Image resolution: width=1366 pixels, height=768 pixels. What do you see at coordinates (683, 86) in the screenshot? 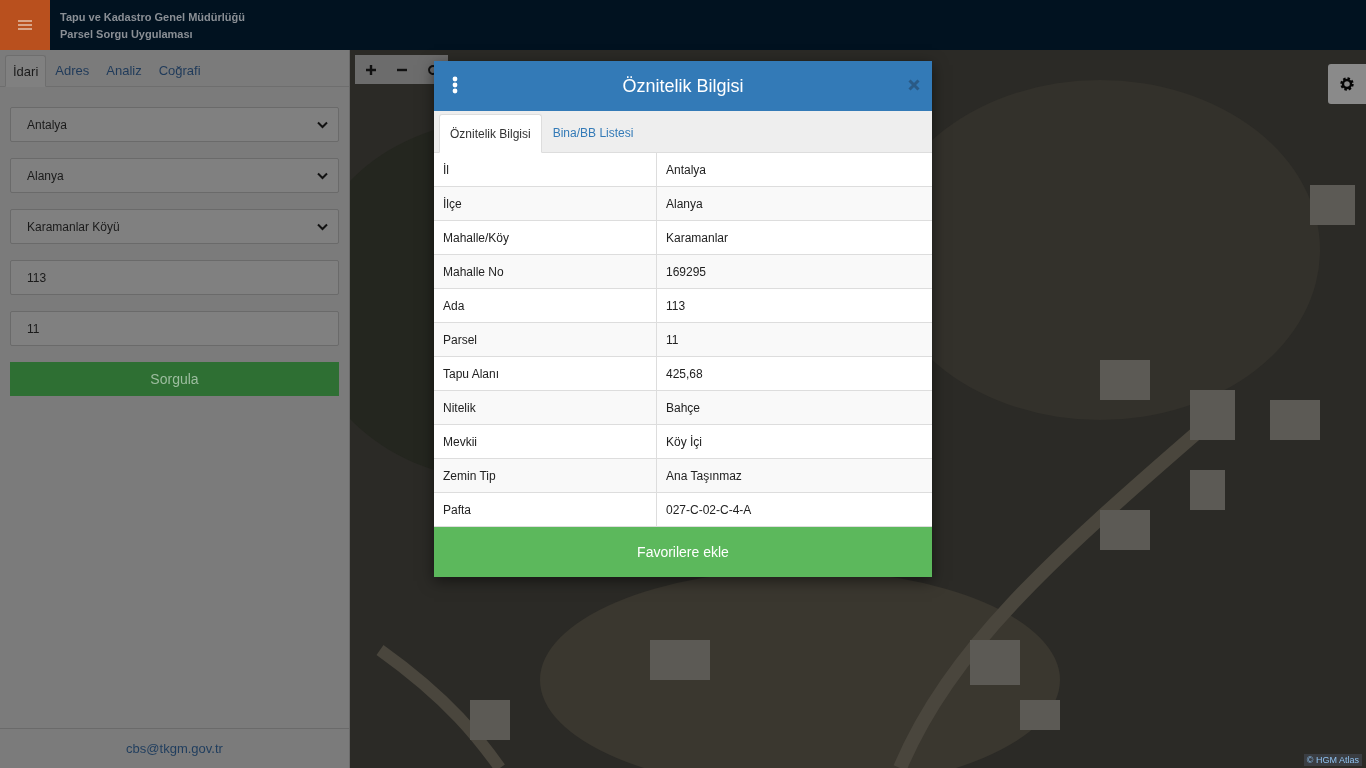
I see `dialog-title: Öznitelik Bilgisi` at bounding box center [683, 86].